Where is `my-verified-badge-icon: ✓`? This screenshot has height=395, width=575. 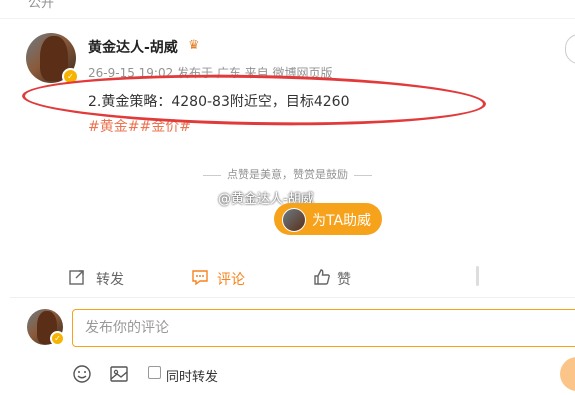 my-verified-badge-icon: ✓ is located at coordinates (57, 338).